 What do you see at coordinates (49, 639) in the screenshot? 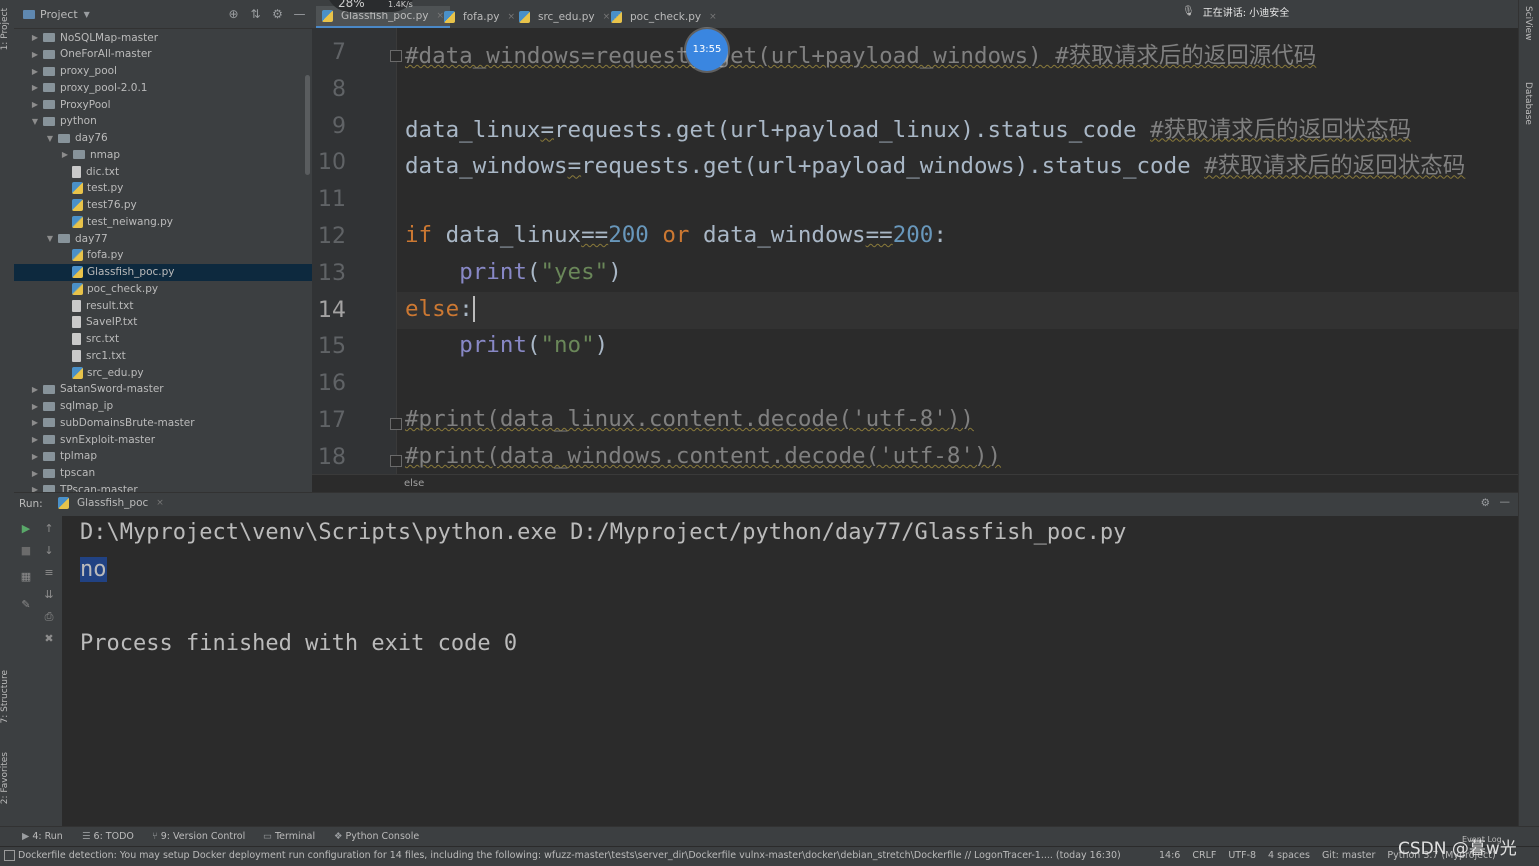
I see `trash-icon: ✖` at bounding box center [49, 639].